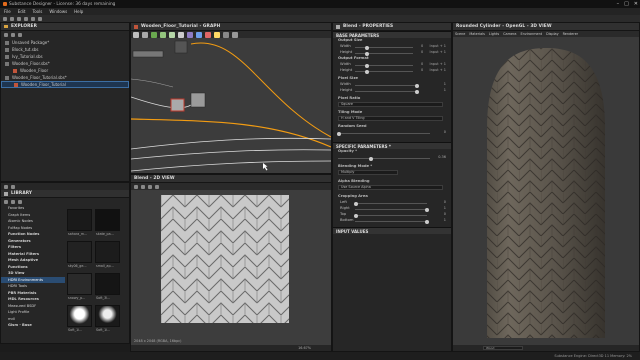  I want to click on new-icon, so click(5, 18).